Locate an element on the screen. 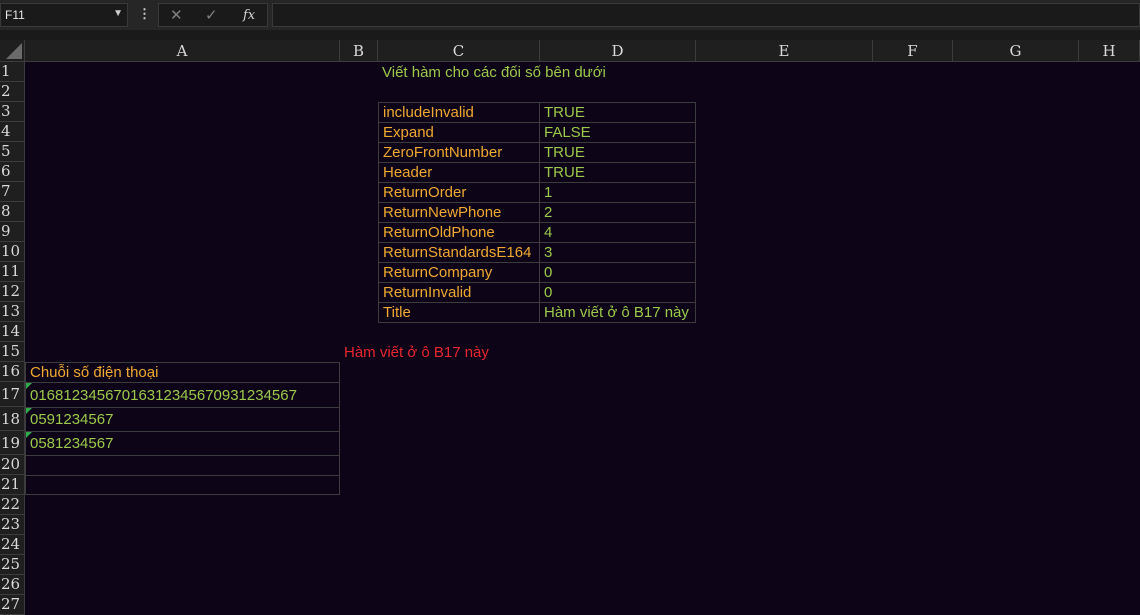 This screenshot has height=615, width=1140. param-value-cell: 2 is located at coordinates (617, 212).